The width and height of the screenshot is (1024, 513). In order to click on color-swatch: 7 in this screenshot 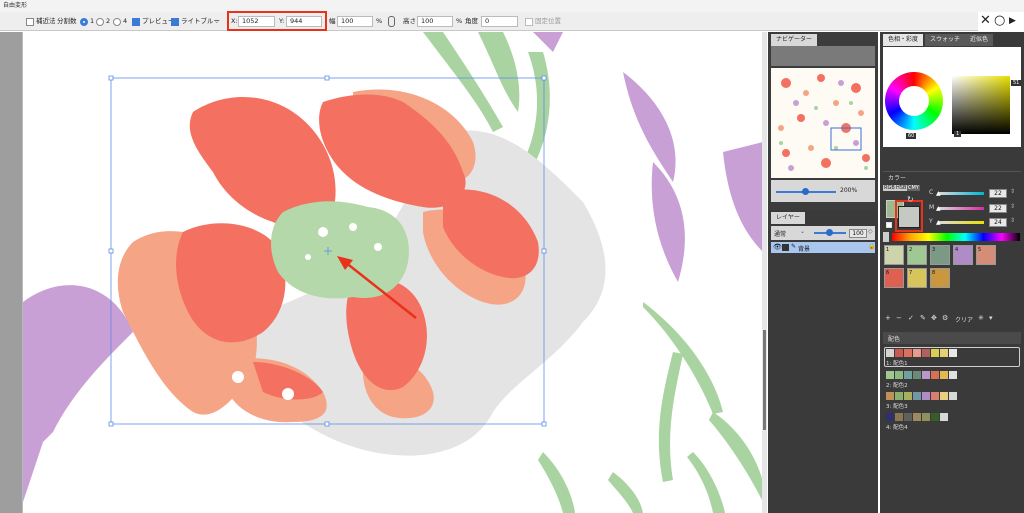, I will do `click(917, 278)`.